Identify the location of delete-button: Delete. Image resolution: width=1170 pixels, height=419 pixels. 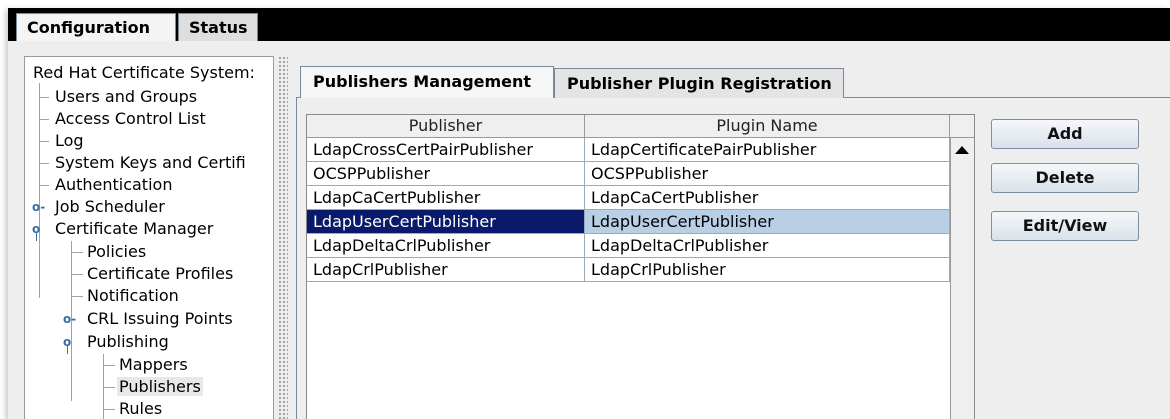
(1065, 178).